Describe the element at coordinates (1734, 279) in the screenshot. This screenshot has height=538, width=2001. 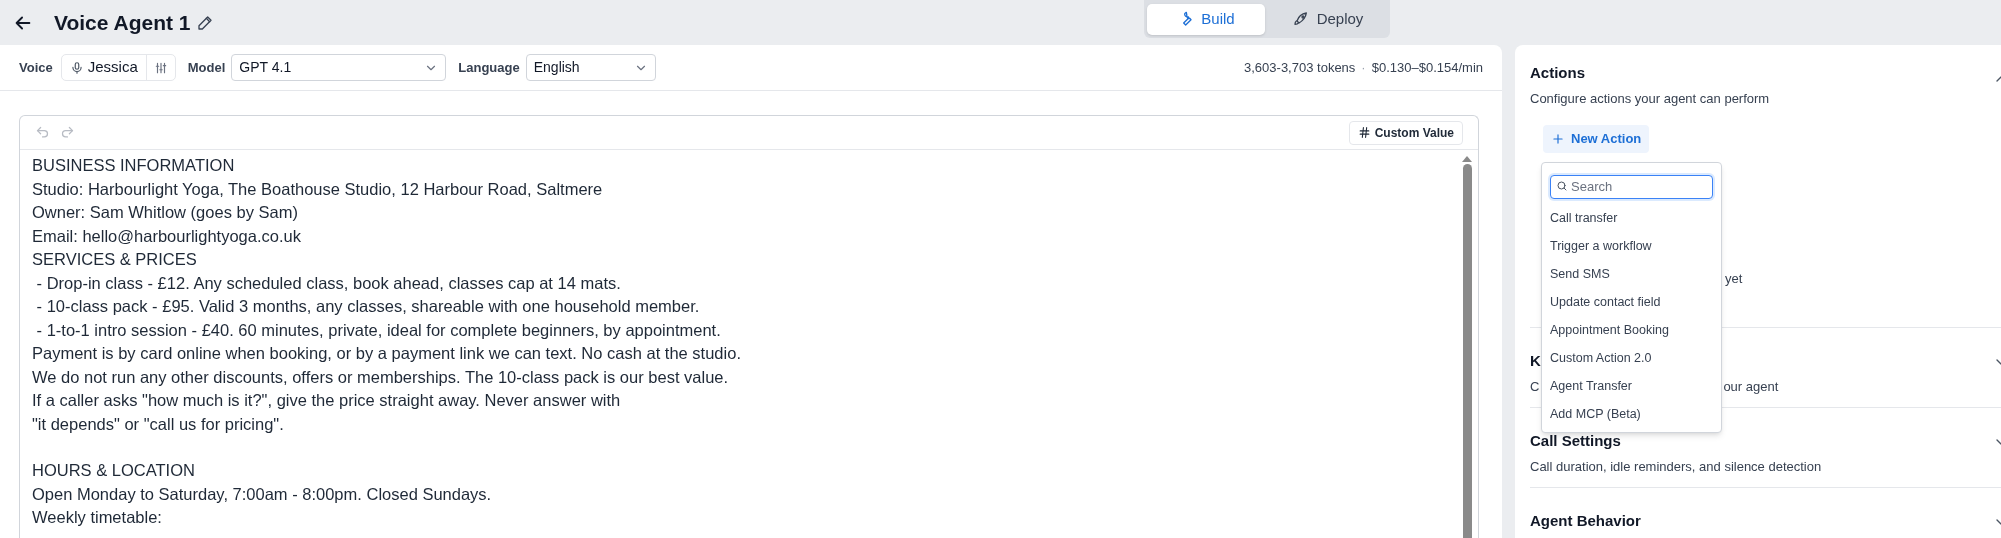
I see `empty-state-text: yet` at that location.